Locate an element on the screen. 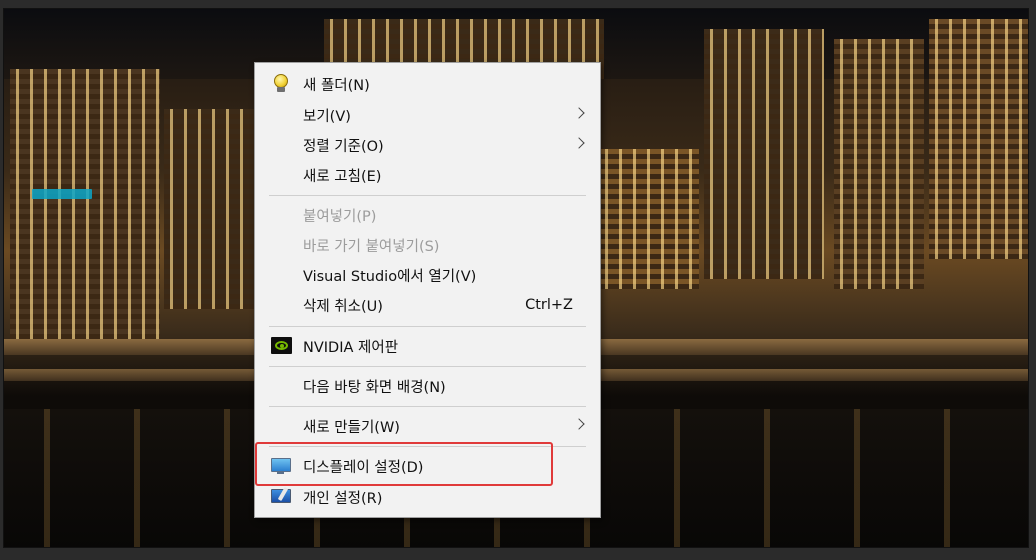 Image resolution: width=1036 pixels, height=560 pixels. menu-item-label: 삭제 취소(U) is located at coordinates (343, 306).